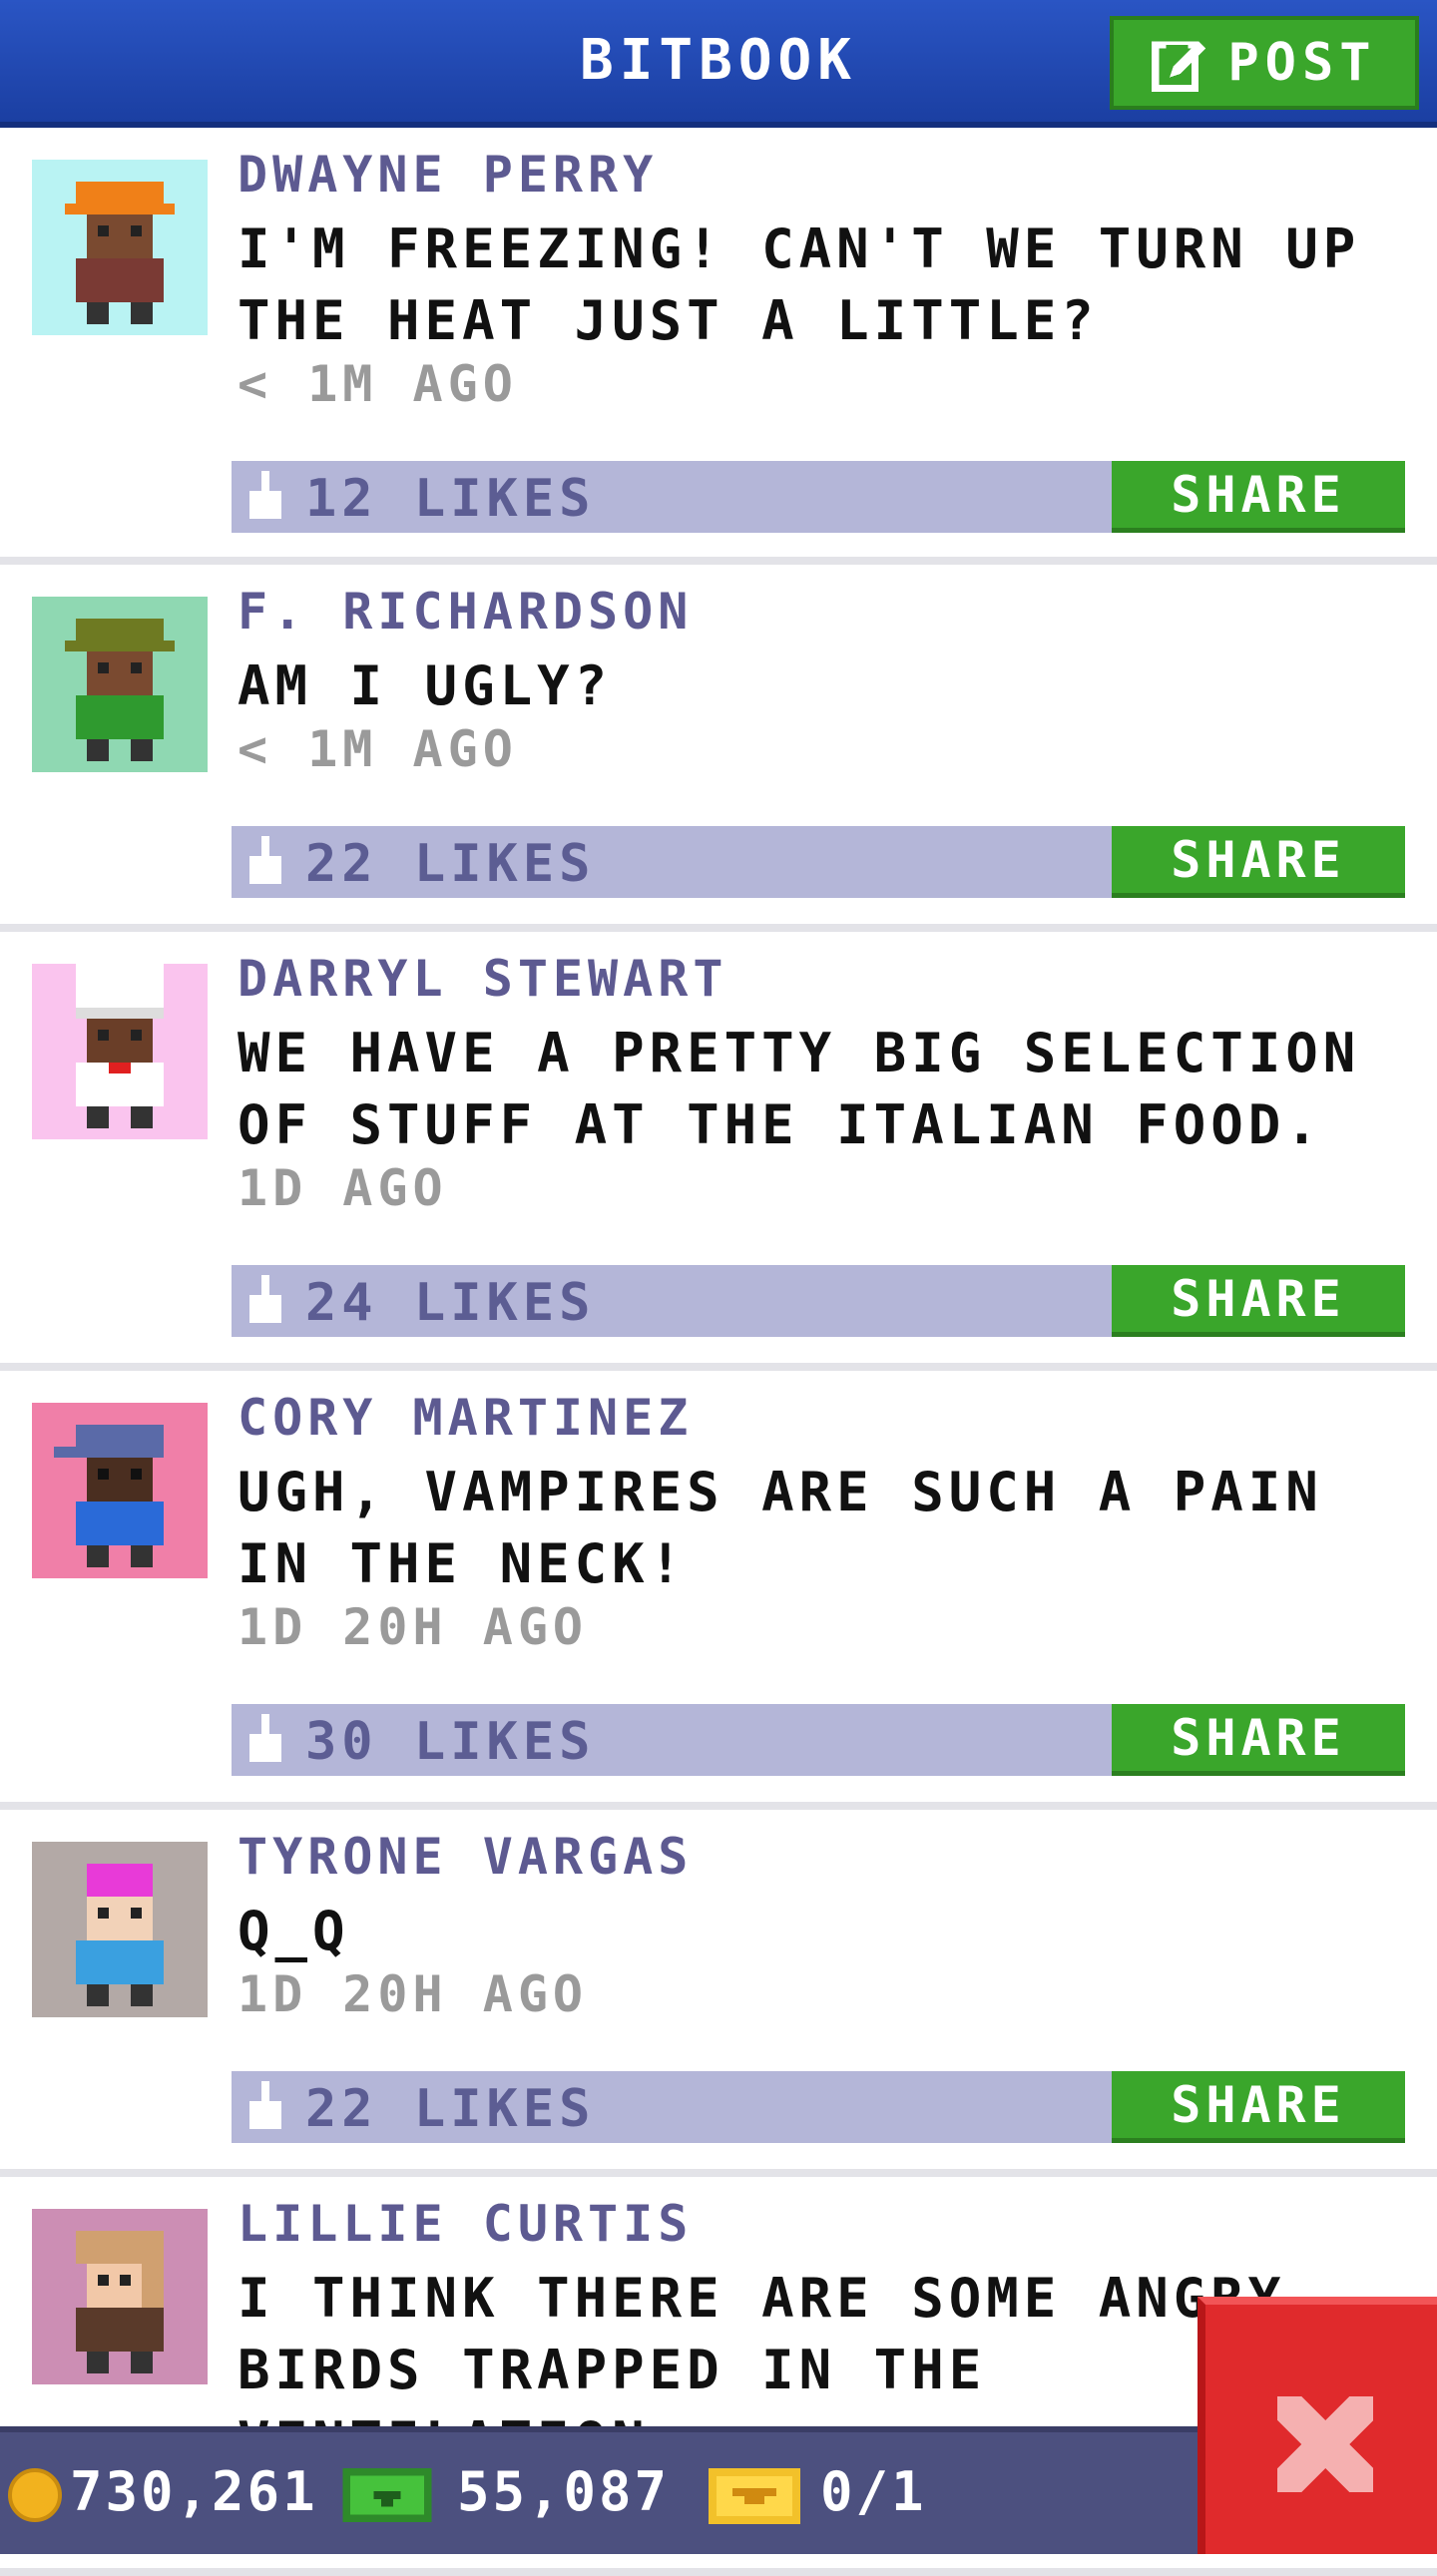 Image resolution: width=1437 pixels, height=2576 pixels. I want to click on post-button: POST, so click(1264, 63).